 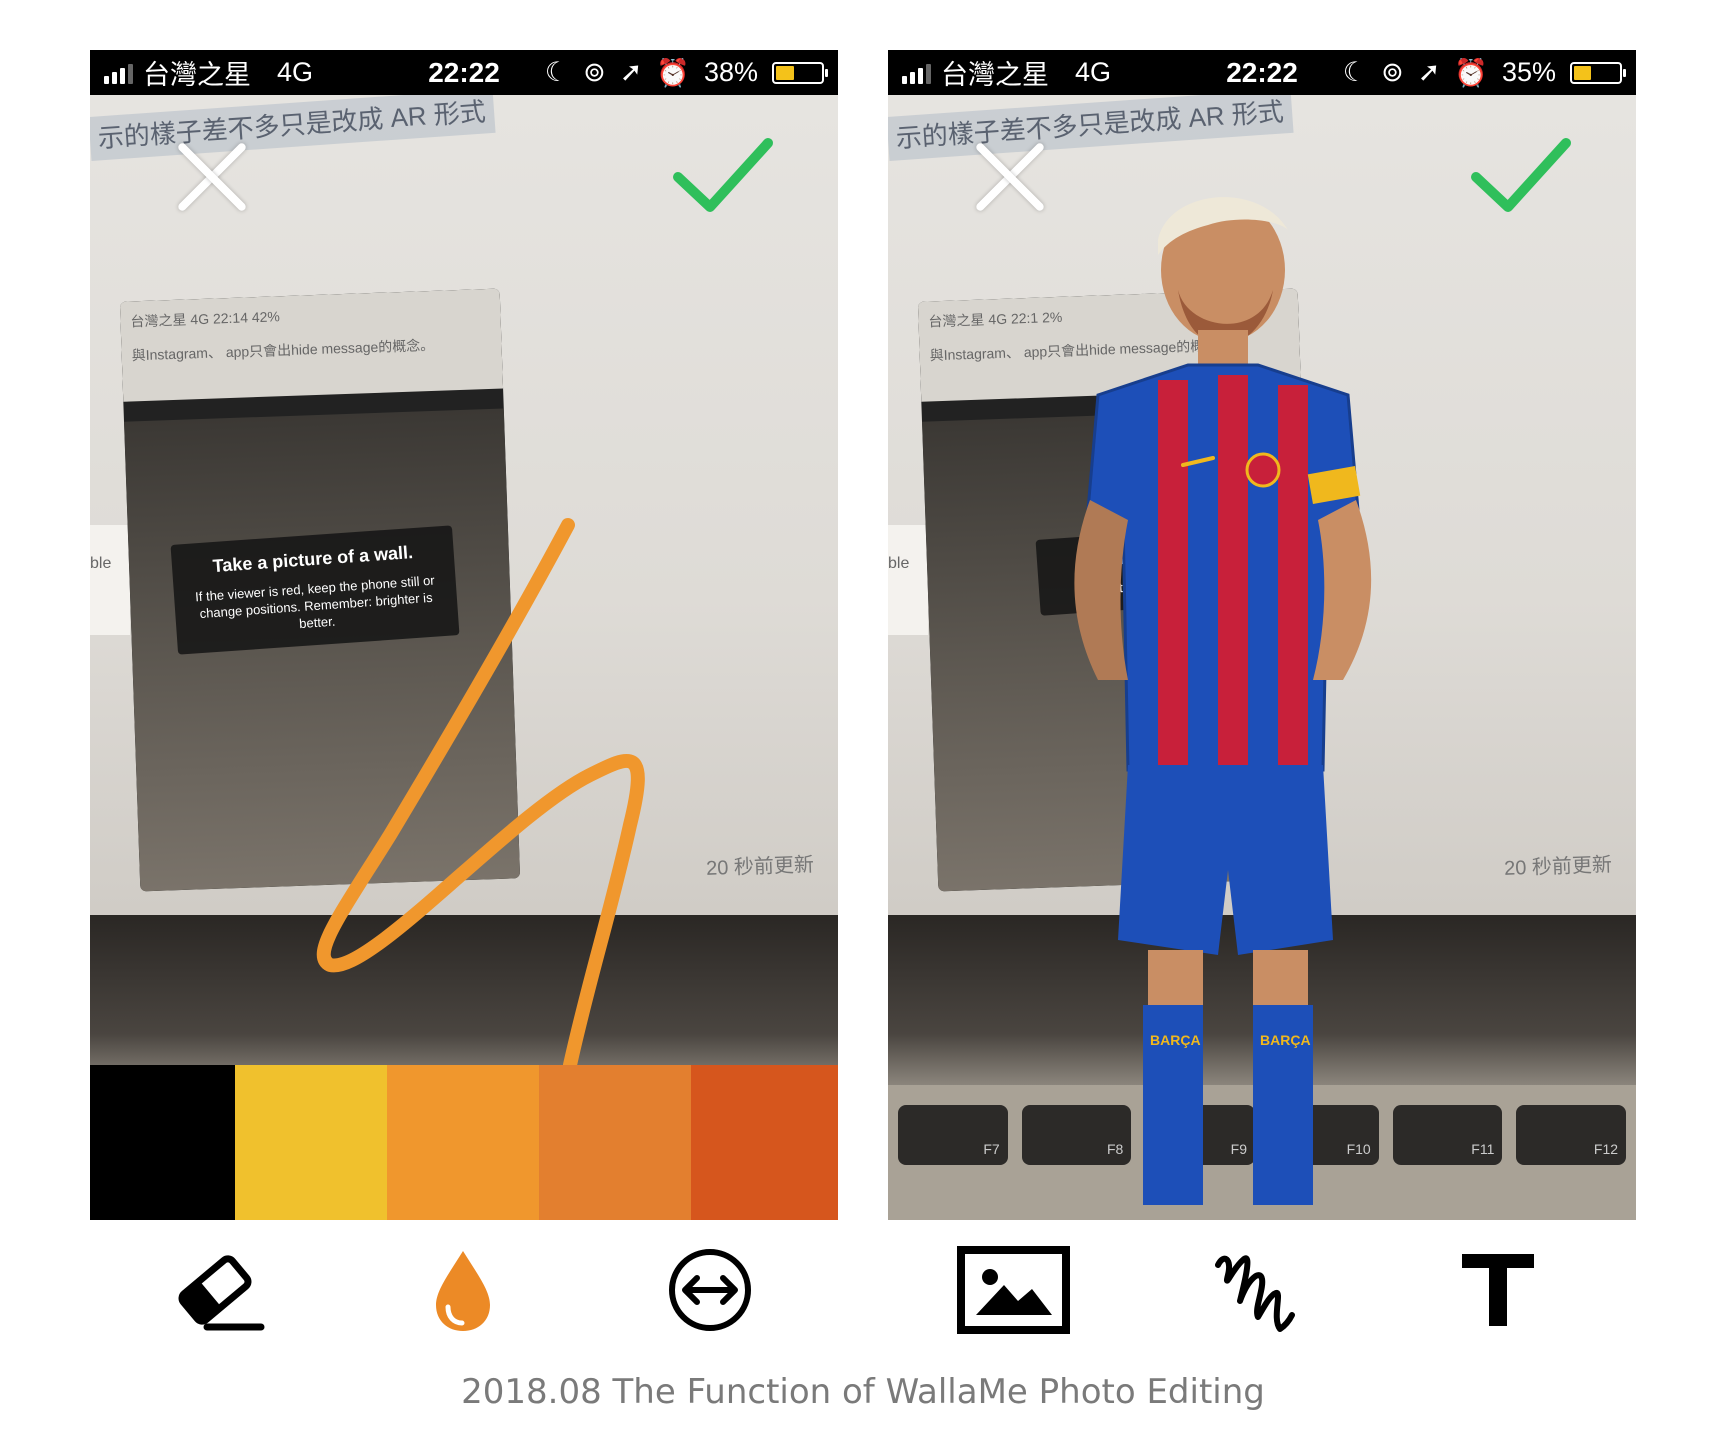 What do you see at coordinates (311, 1142) in the screenshot?
I see `swatch-yellow` at bounding box center [311, 1142].